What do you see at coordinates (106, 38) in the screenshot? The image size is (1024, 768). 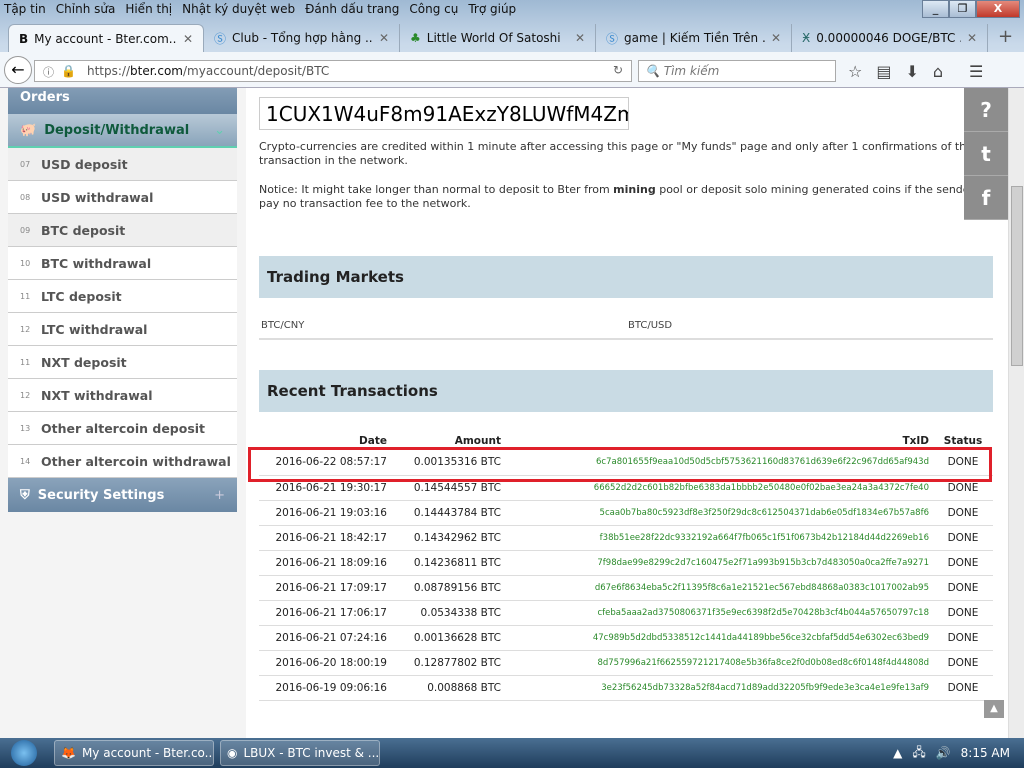 I see `tab-bter: B My account - Bter.com... ✕` at bounding box center [106, 38].